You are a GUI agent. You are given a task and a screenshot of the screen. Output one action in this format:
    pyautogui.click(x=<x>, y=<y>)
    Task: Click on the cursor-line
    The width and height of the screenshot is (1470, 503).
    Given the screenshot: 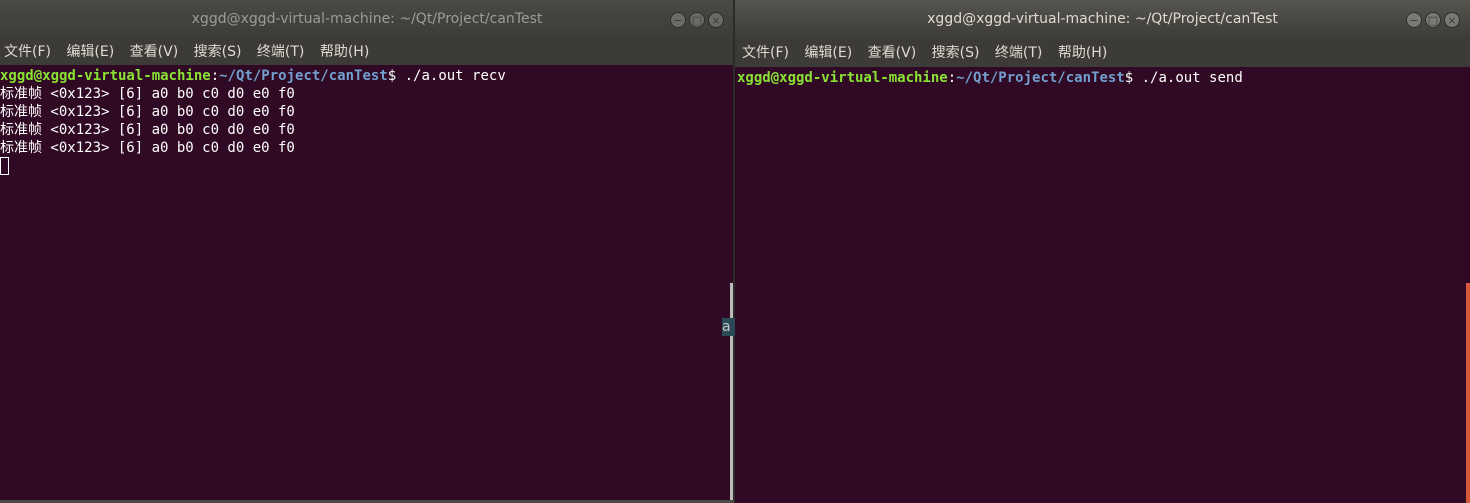 What is the action you would take?
    pyautogui.click(x=367, y=167)
    